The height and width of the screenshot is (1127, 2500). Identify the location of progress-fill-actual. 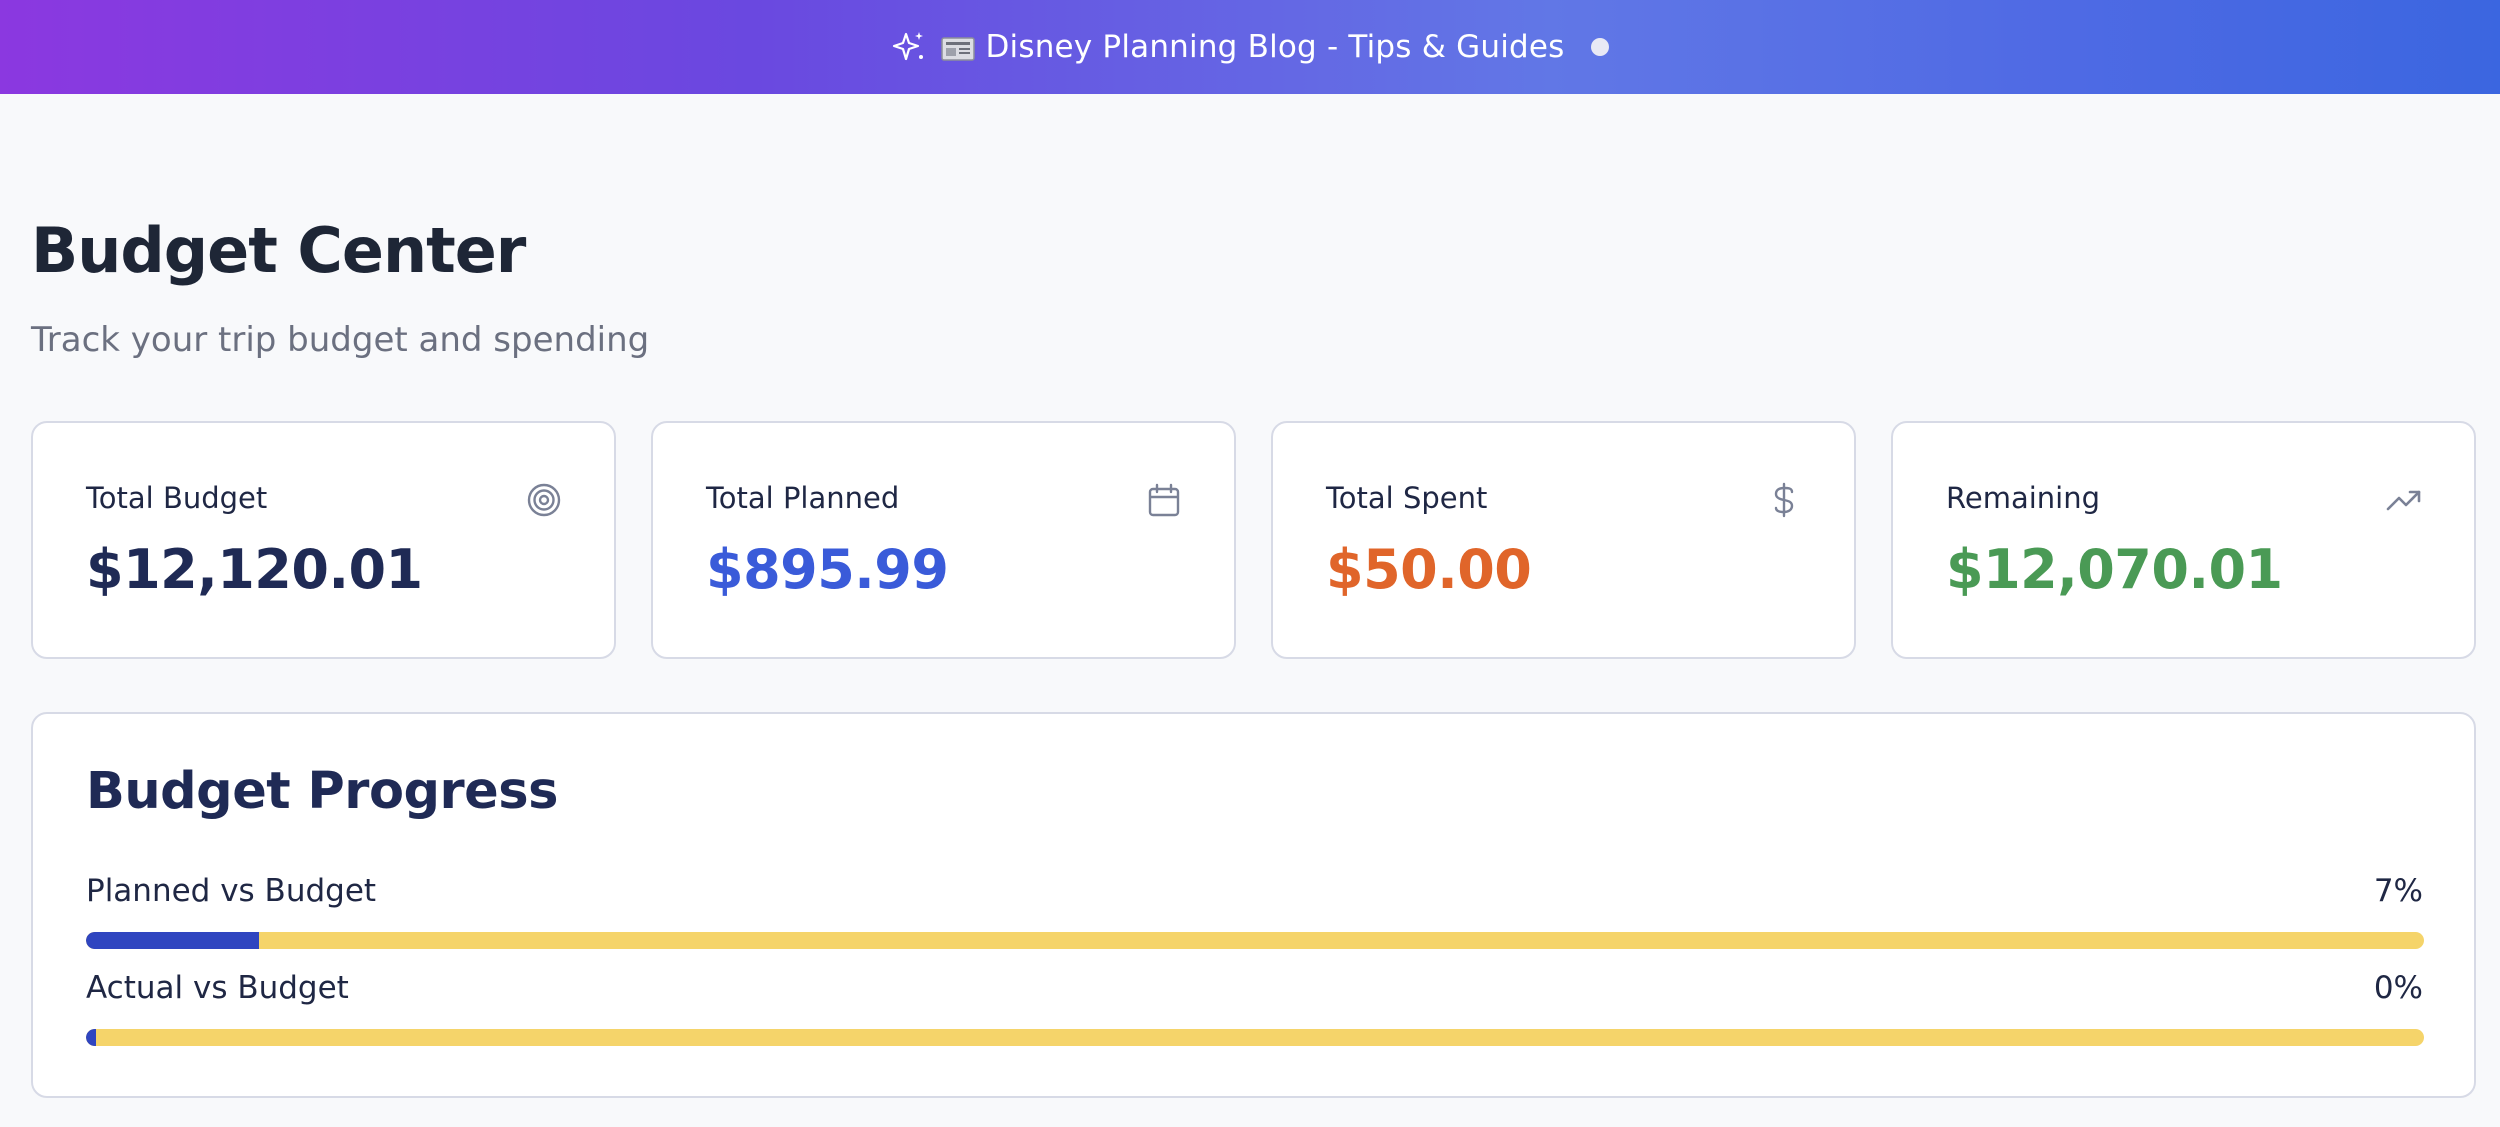
(91, 1037).